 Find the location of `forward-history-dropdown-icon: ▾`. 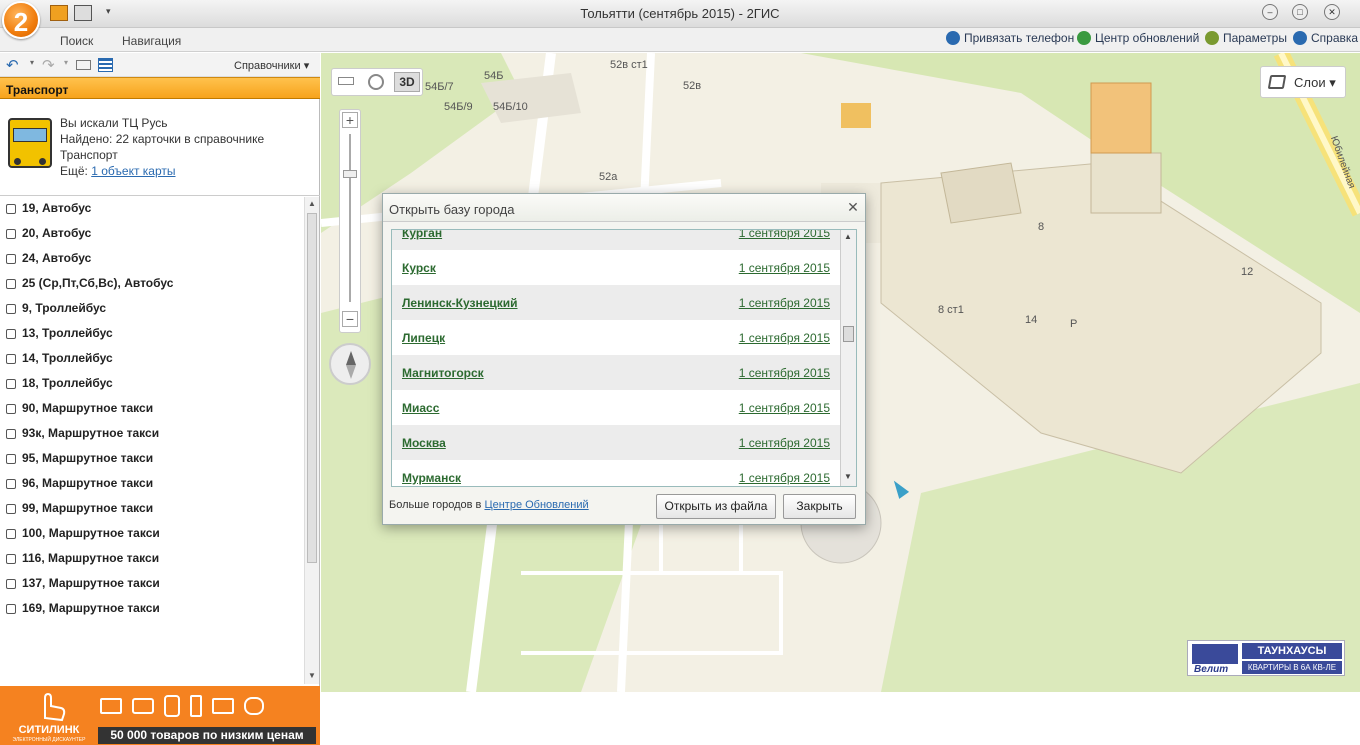

forward-history-dropdown-icon: ▾ is located at coordinates (66, 62).